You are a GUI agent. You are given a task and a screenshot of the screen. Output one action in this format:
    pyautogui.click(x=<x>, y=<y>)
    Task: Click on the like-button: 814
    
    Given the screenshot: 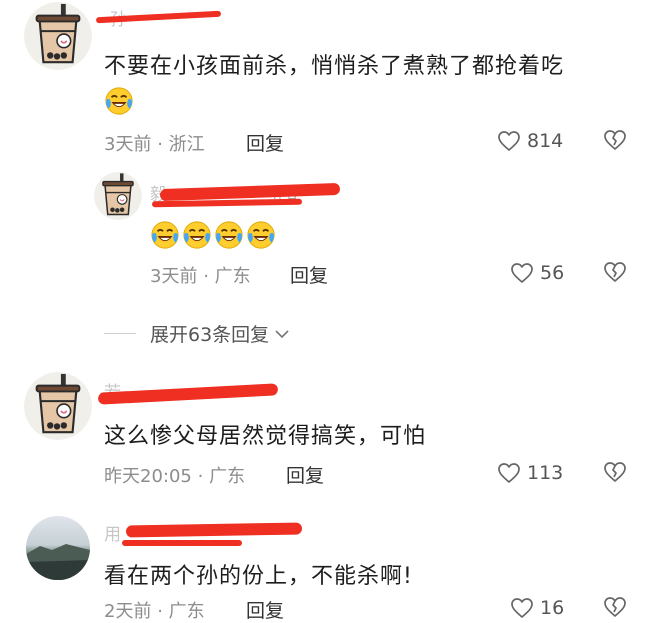 What is the action you would take?
    pyautogui.click(x=530, y=141)
    